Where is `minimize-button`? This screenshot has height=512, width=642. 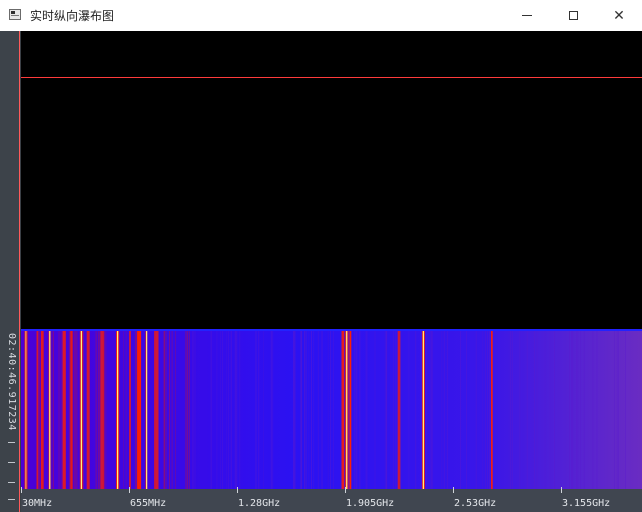
minimize-button is located at coordinates (527, 15).